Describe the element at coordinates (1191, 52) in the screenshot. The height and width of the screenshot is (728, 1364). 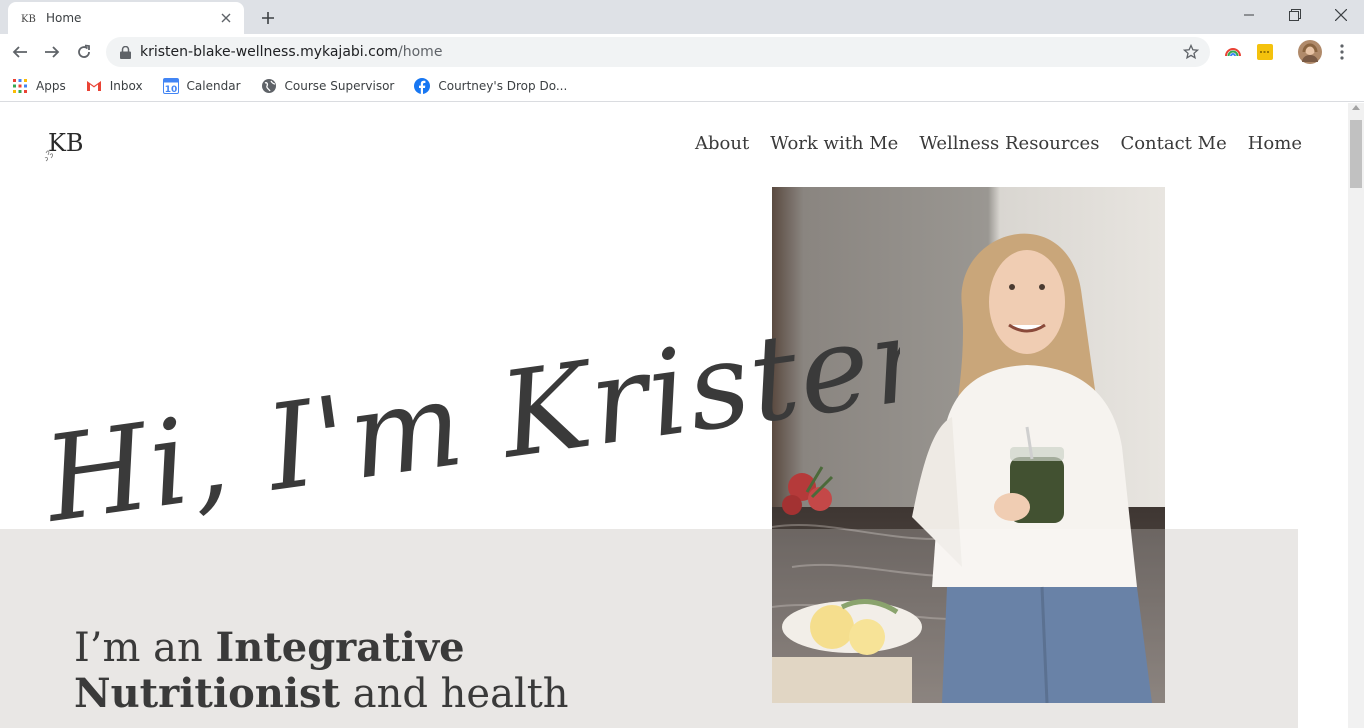
I see `bookmark-star-icon` at that location.